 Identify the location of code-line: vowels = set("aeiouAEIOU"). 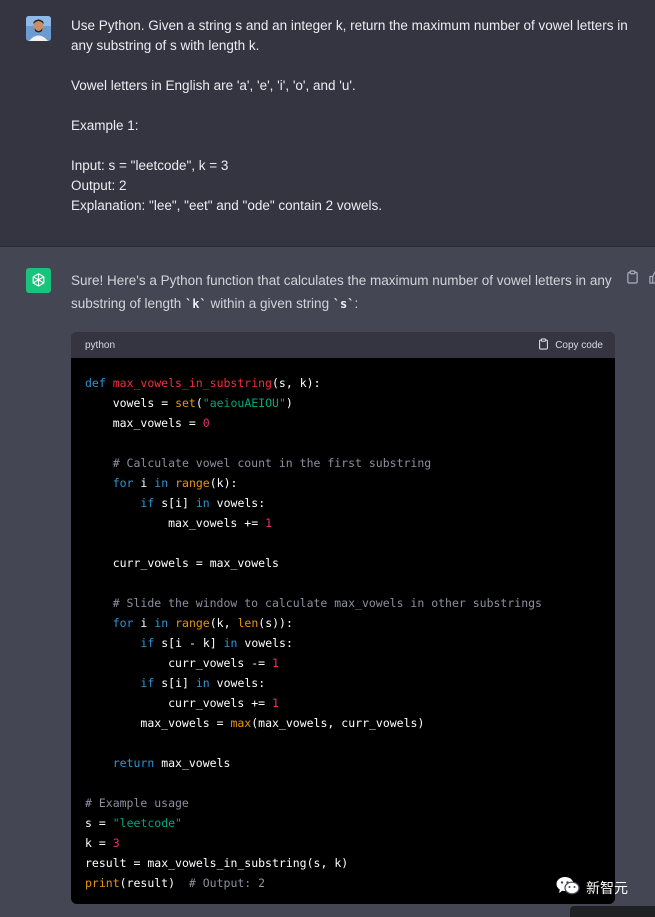
(202, 403).